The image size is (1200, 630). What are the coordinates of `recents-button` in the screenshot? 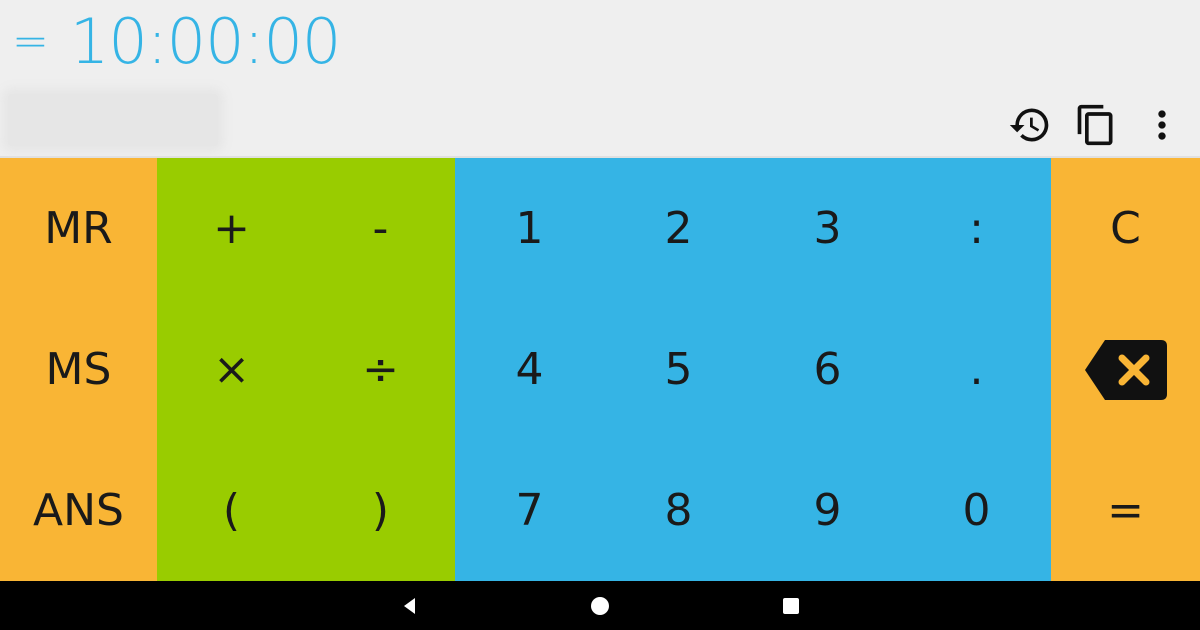 It's located at (791, 605).